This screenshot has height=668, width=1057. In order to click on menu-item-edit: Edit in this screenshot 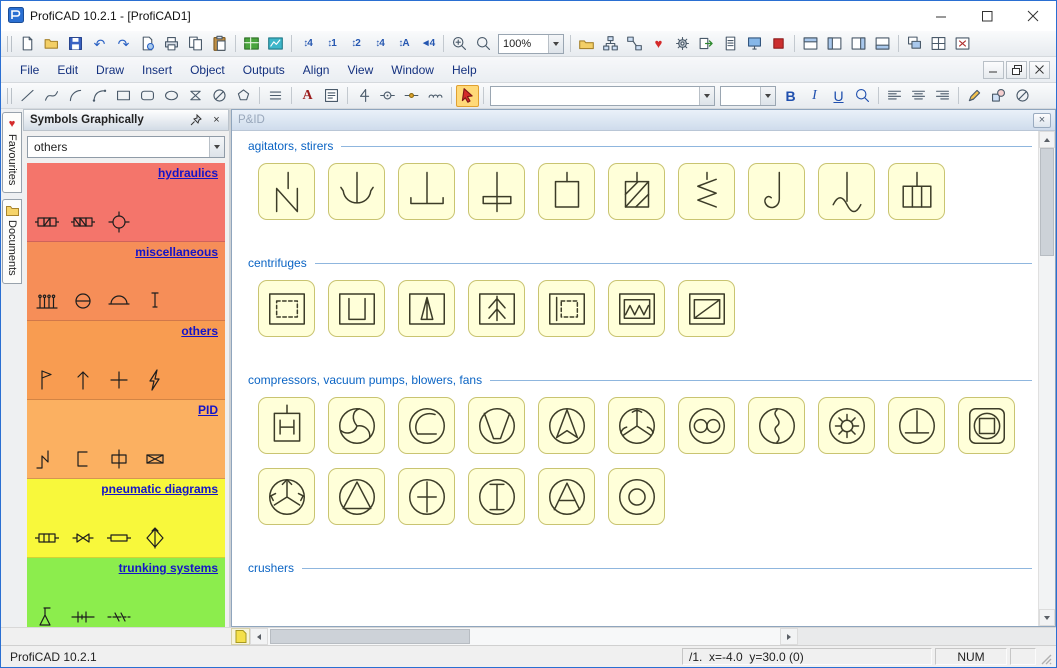, I will do `click(67, 70)`.